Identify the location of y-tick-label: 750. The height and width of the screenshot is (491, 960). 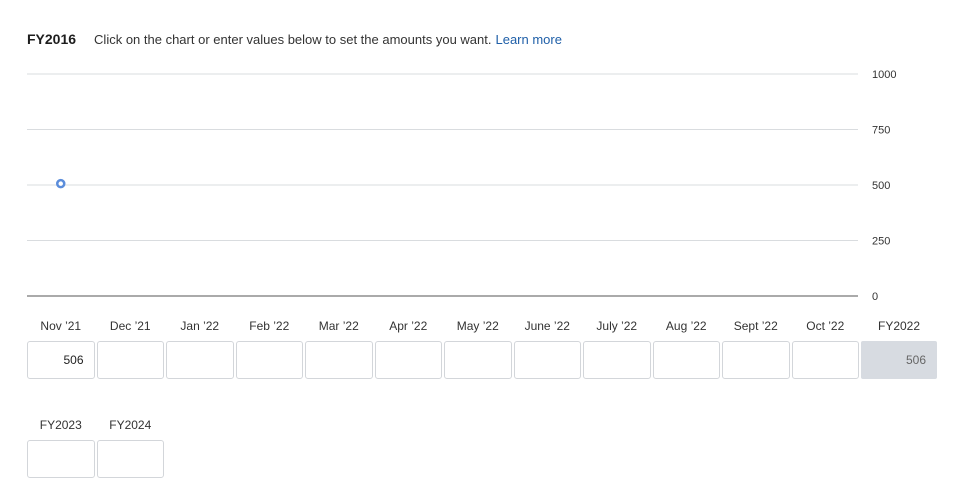
(881, 131).